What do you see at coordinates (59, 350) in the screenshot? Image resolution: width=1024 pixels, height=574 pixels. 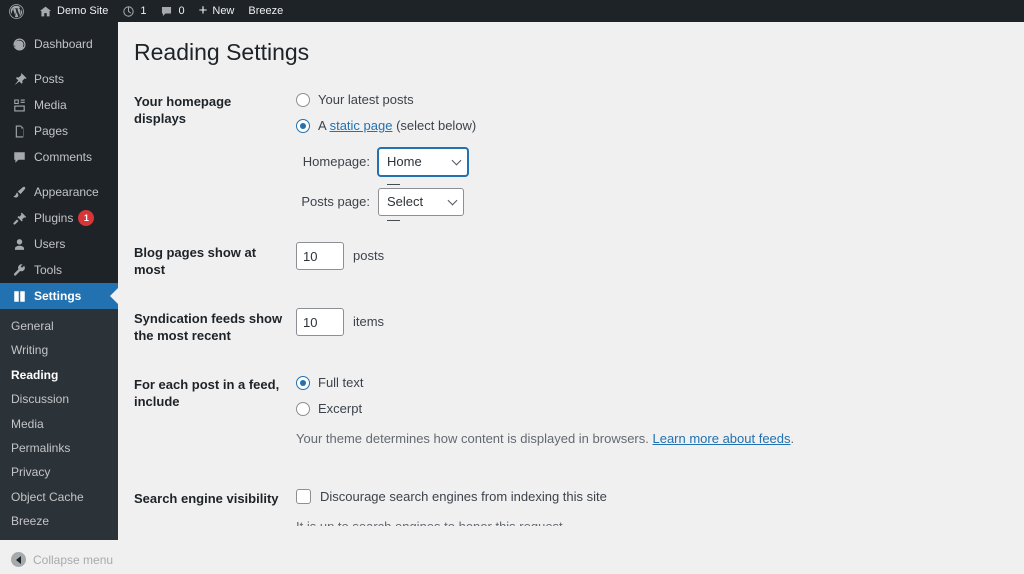 I see `submenu-item-writing: Writing` at bounding box center [59, 350].